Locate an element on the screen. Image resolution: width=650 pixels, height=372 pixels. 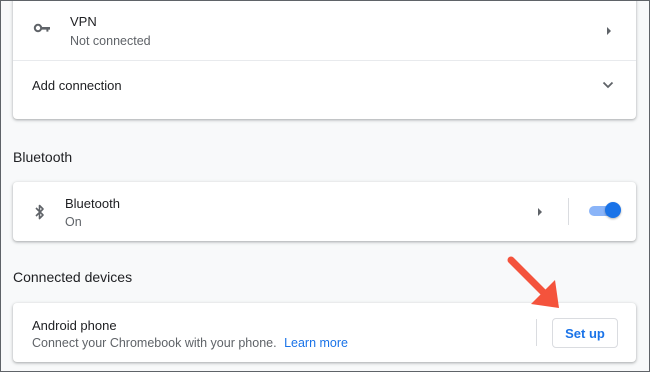
bluetooth-toggle is located at coordinates (605, 210).